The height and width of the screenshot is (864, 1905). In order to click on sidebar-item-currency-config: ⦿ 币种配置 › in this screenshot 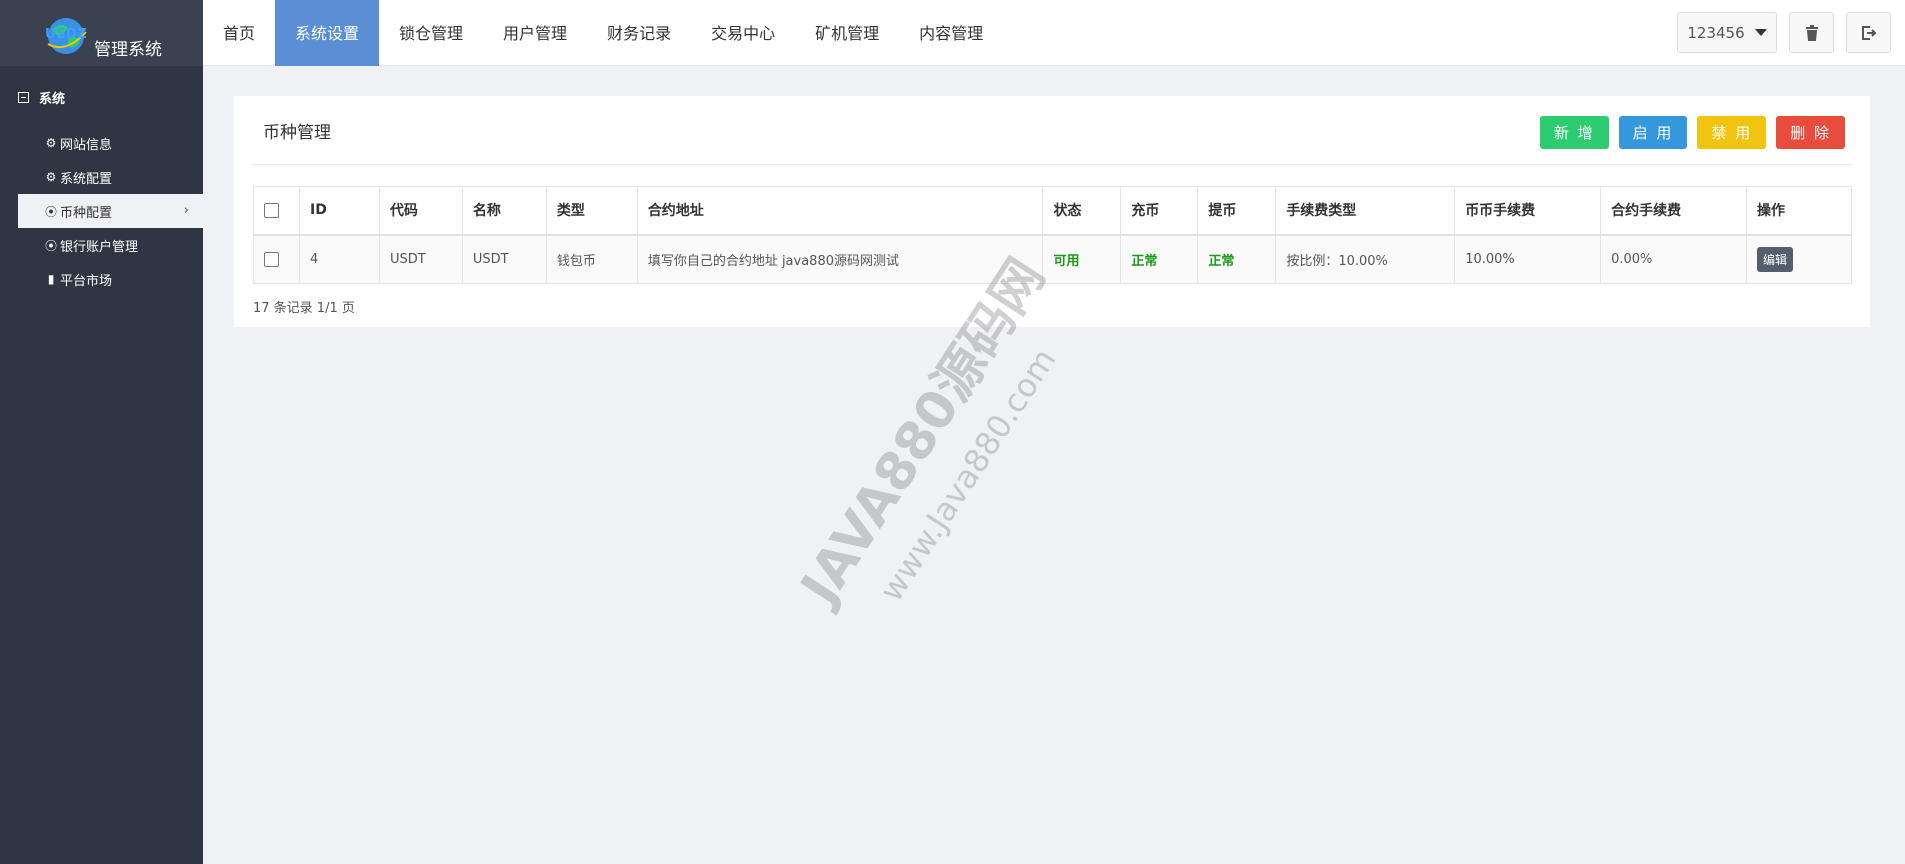, I will do `click(110, 211)`.